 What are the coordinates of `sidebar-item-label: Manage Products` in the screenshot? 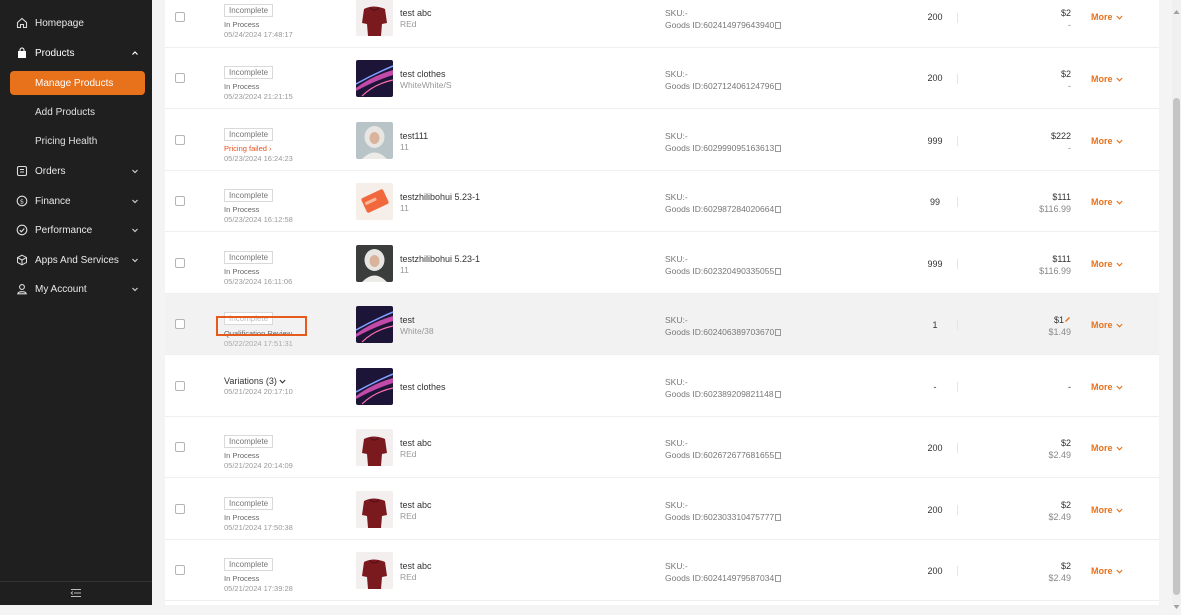 It's located at (74, 83).